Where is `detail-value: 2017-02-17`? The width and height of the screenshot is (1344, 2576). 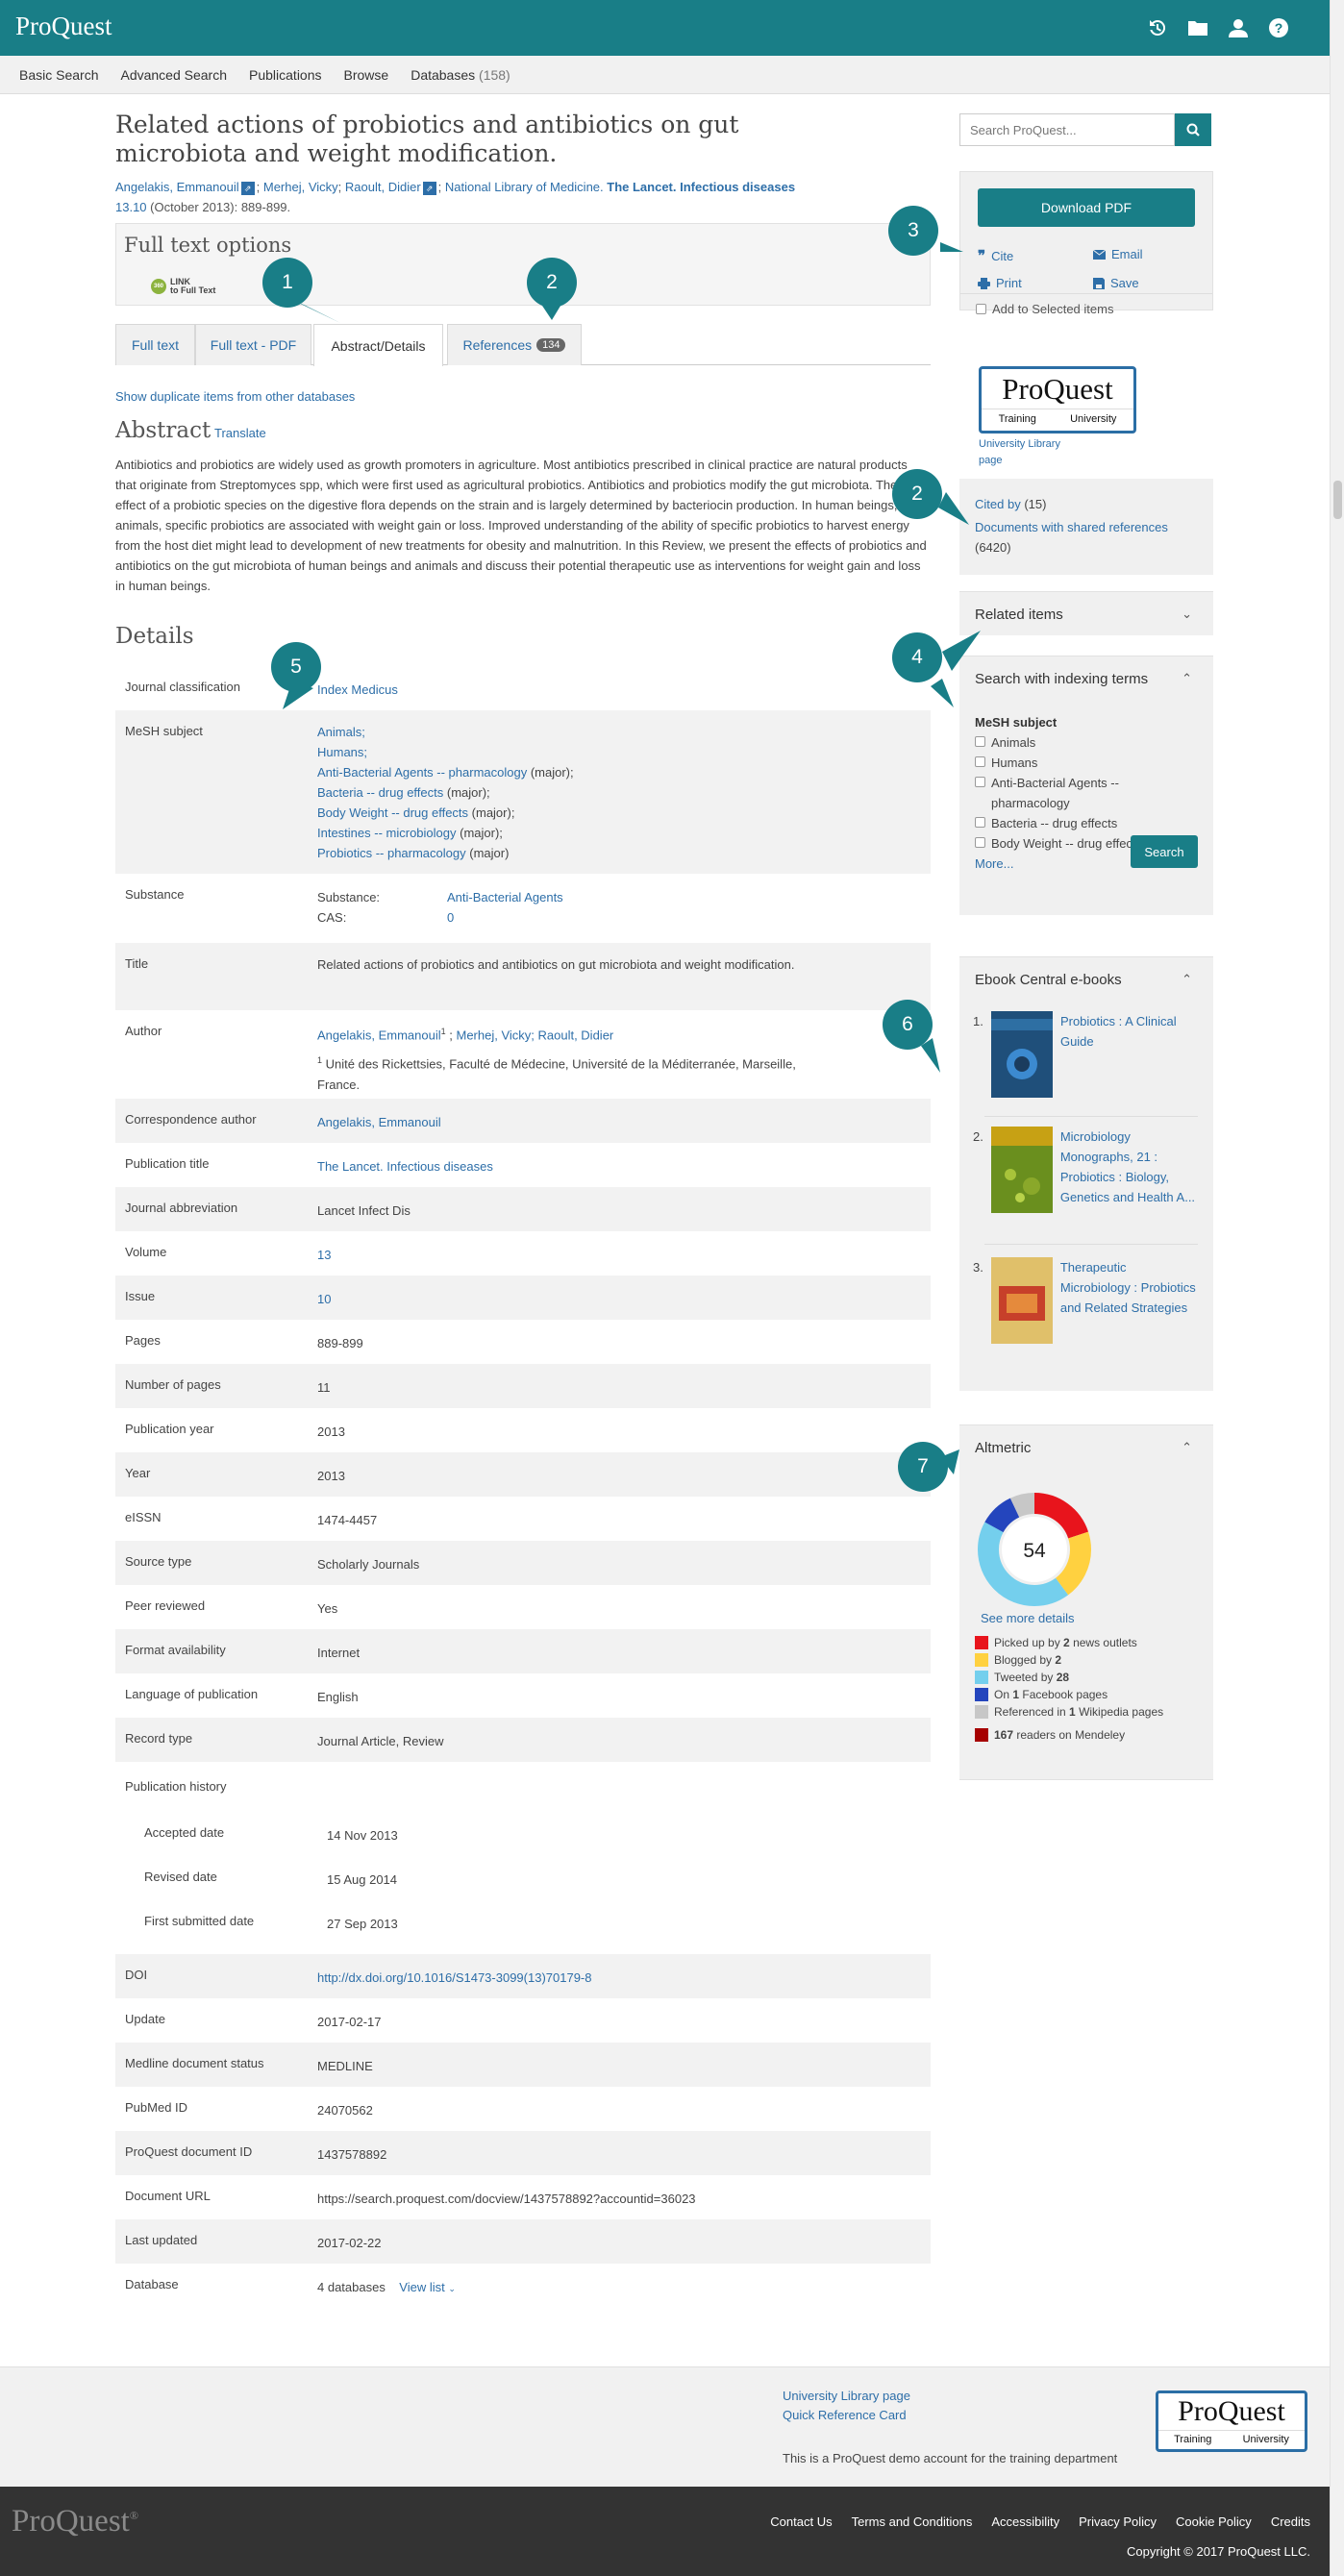 detail-value: 2017-02-17 is located at coordinates (349, 2022).